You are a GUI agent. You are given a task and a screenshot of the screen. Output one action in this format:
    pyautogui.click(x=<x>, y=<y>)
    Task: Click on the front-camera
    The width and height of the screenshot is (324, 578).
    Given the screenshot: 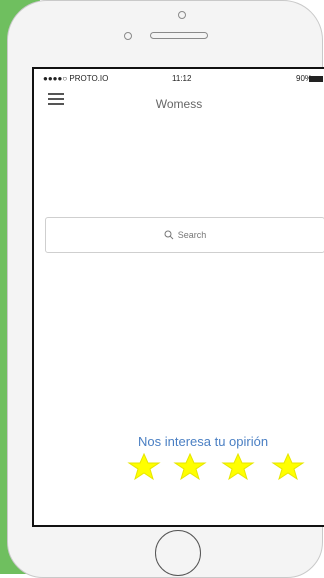 What is the action you would take?
    pyautogui.click(x=182, y=15)
    